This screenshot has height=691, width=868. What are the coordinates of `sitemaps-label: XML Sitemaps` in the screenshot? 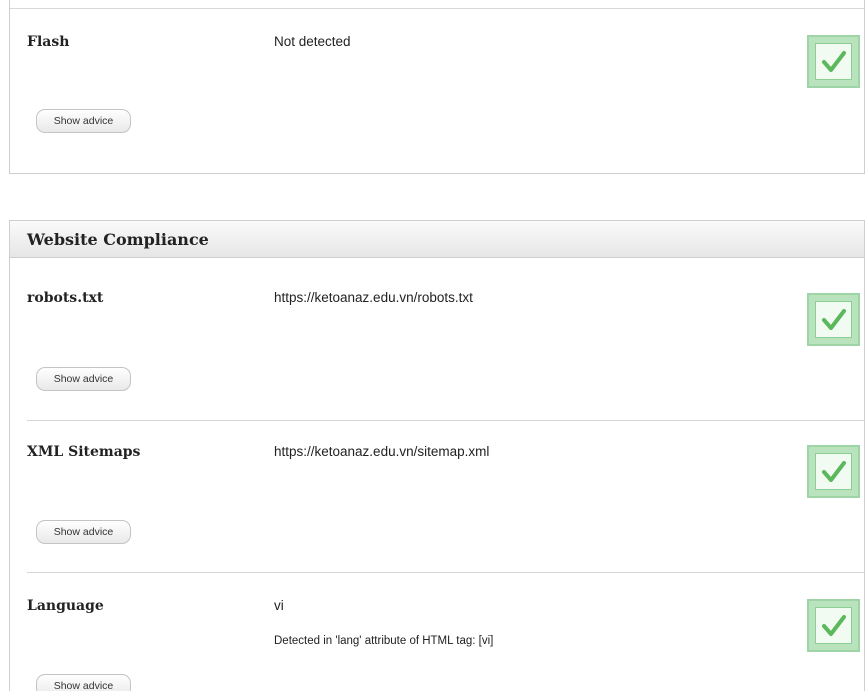 It's located at (84, 452).